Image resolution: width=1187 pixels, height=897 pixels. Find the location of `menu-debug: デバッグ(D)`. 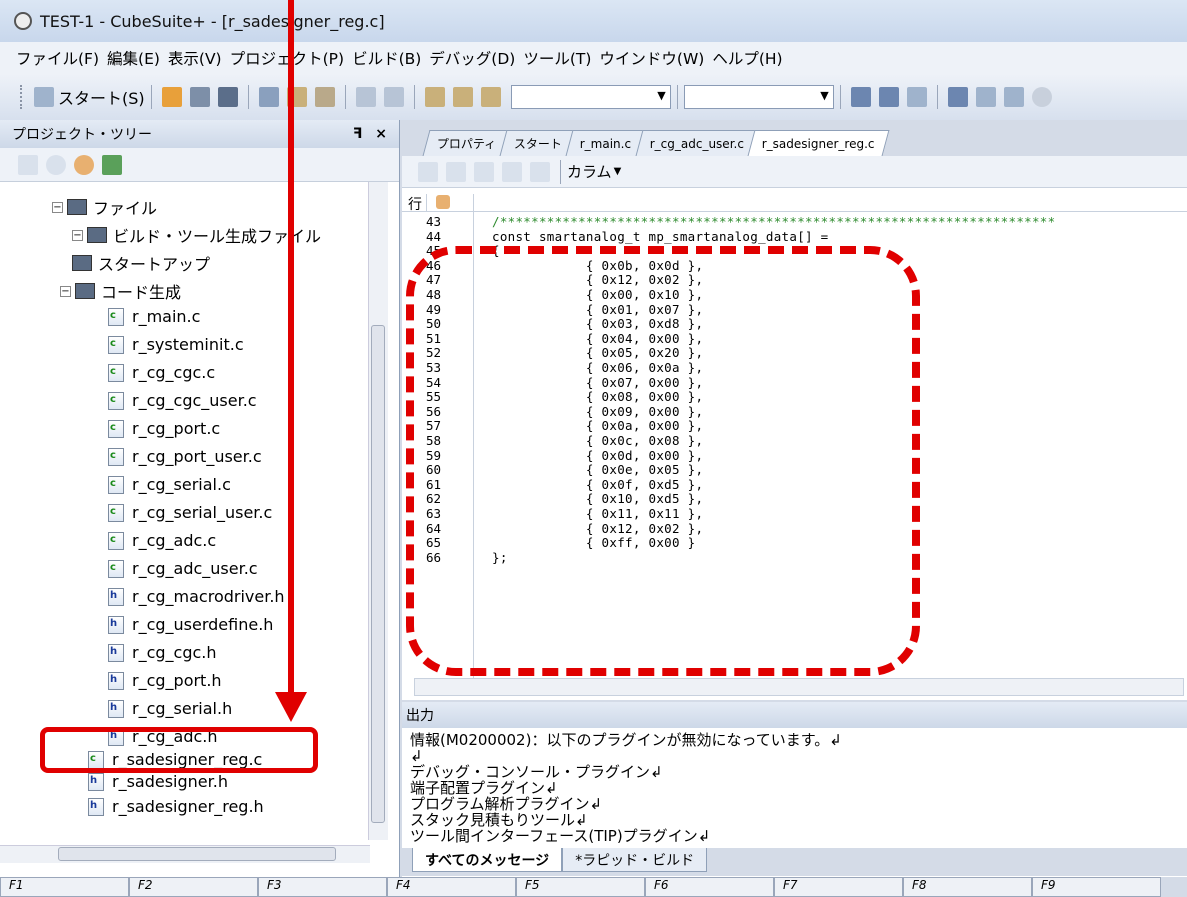

menu-debug: デバッグ(D) is located at coordinates (472, 58).